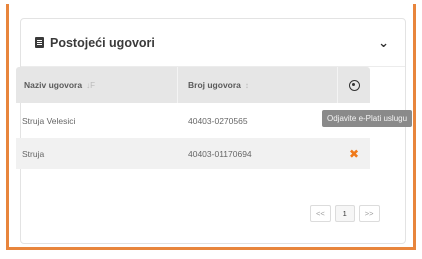 Image resolution: width=422 pixels, height=259 pixels. I want to click on contract-name: Struja, so click(33, 153).